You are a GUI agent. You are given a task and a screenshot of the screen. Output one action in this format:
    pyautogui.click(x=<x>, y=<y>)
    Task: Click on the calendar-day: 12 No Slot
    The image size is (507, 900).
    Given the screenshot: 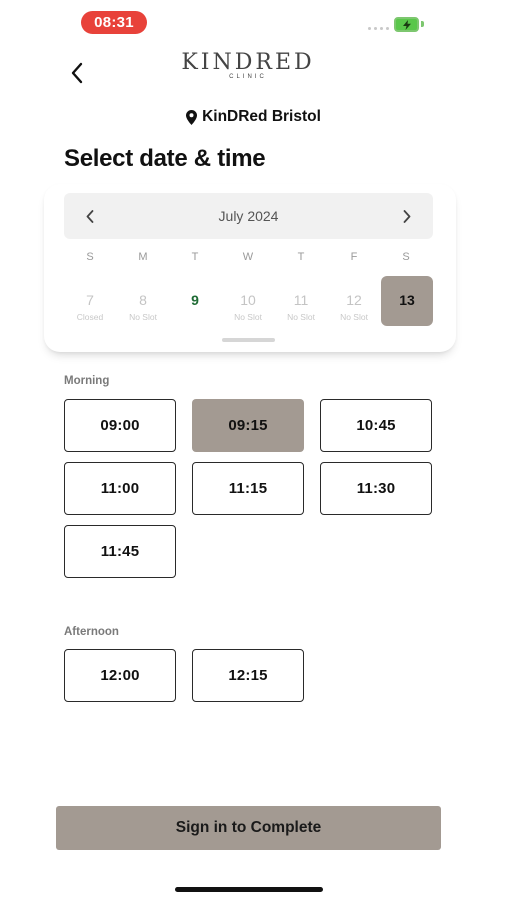 What is the action you would take?
    pyautogui.click(x=354, y=301)
    